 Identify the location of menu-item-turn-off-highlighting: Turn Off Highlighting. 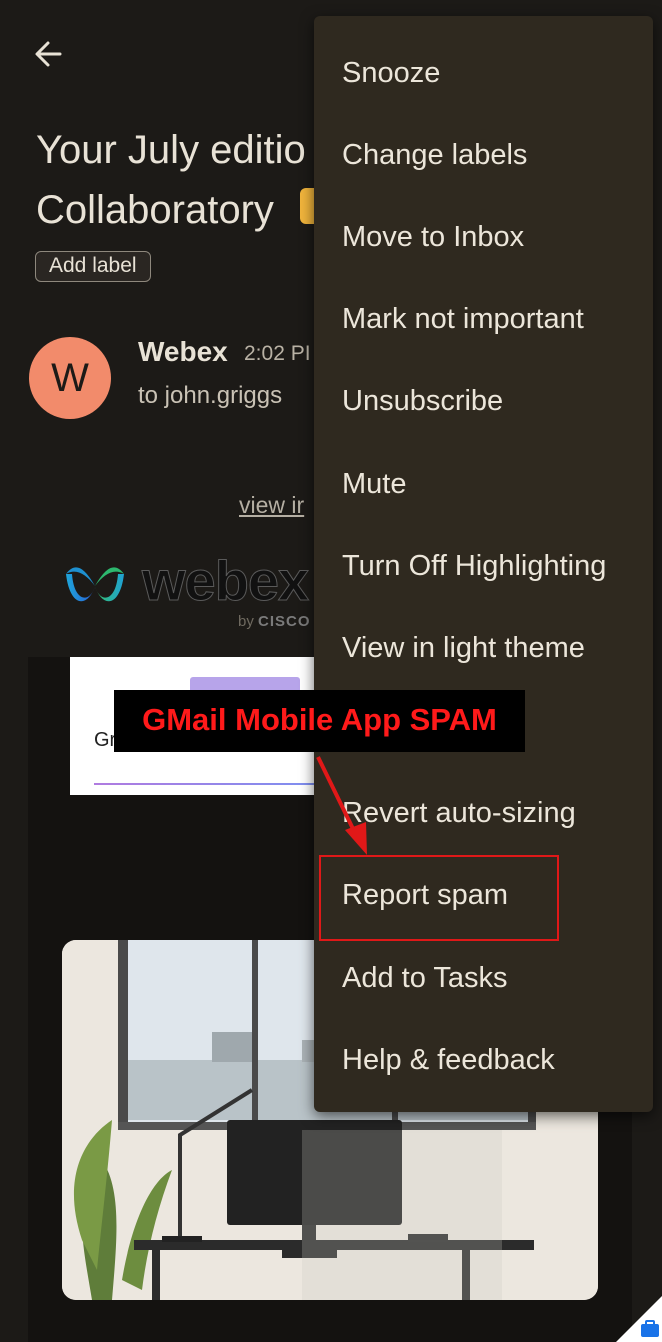
(474, 566).